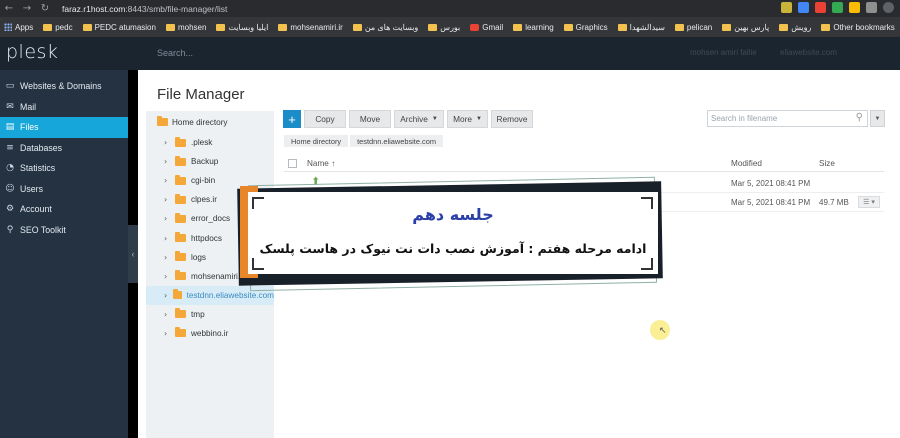 The width and height of the screenshot is (900, 438). Describe the element at coordinates (36, 209) in the screenshot. I see `sidebar-item-label: Account` at that location.